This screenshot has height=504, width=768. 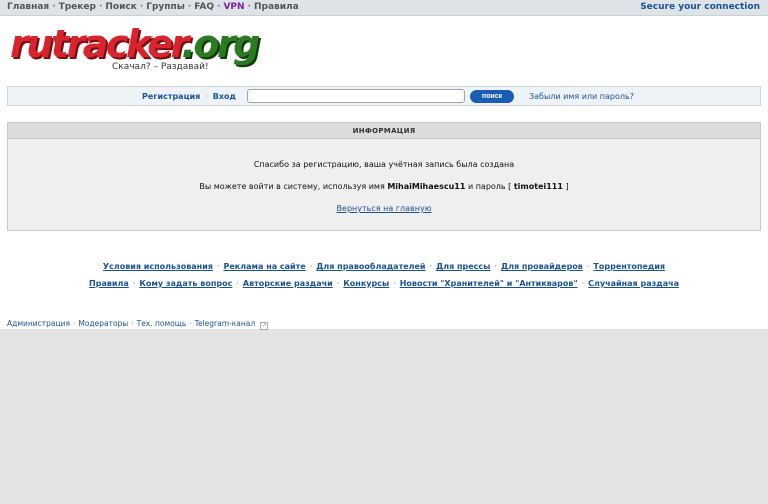 I want to click on footer-link-torrentopedia: Торрентопедия, so click(x=629, y=266).